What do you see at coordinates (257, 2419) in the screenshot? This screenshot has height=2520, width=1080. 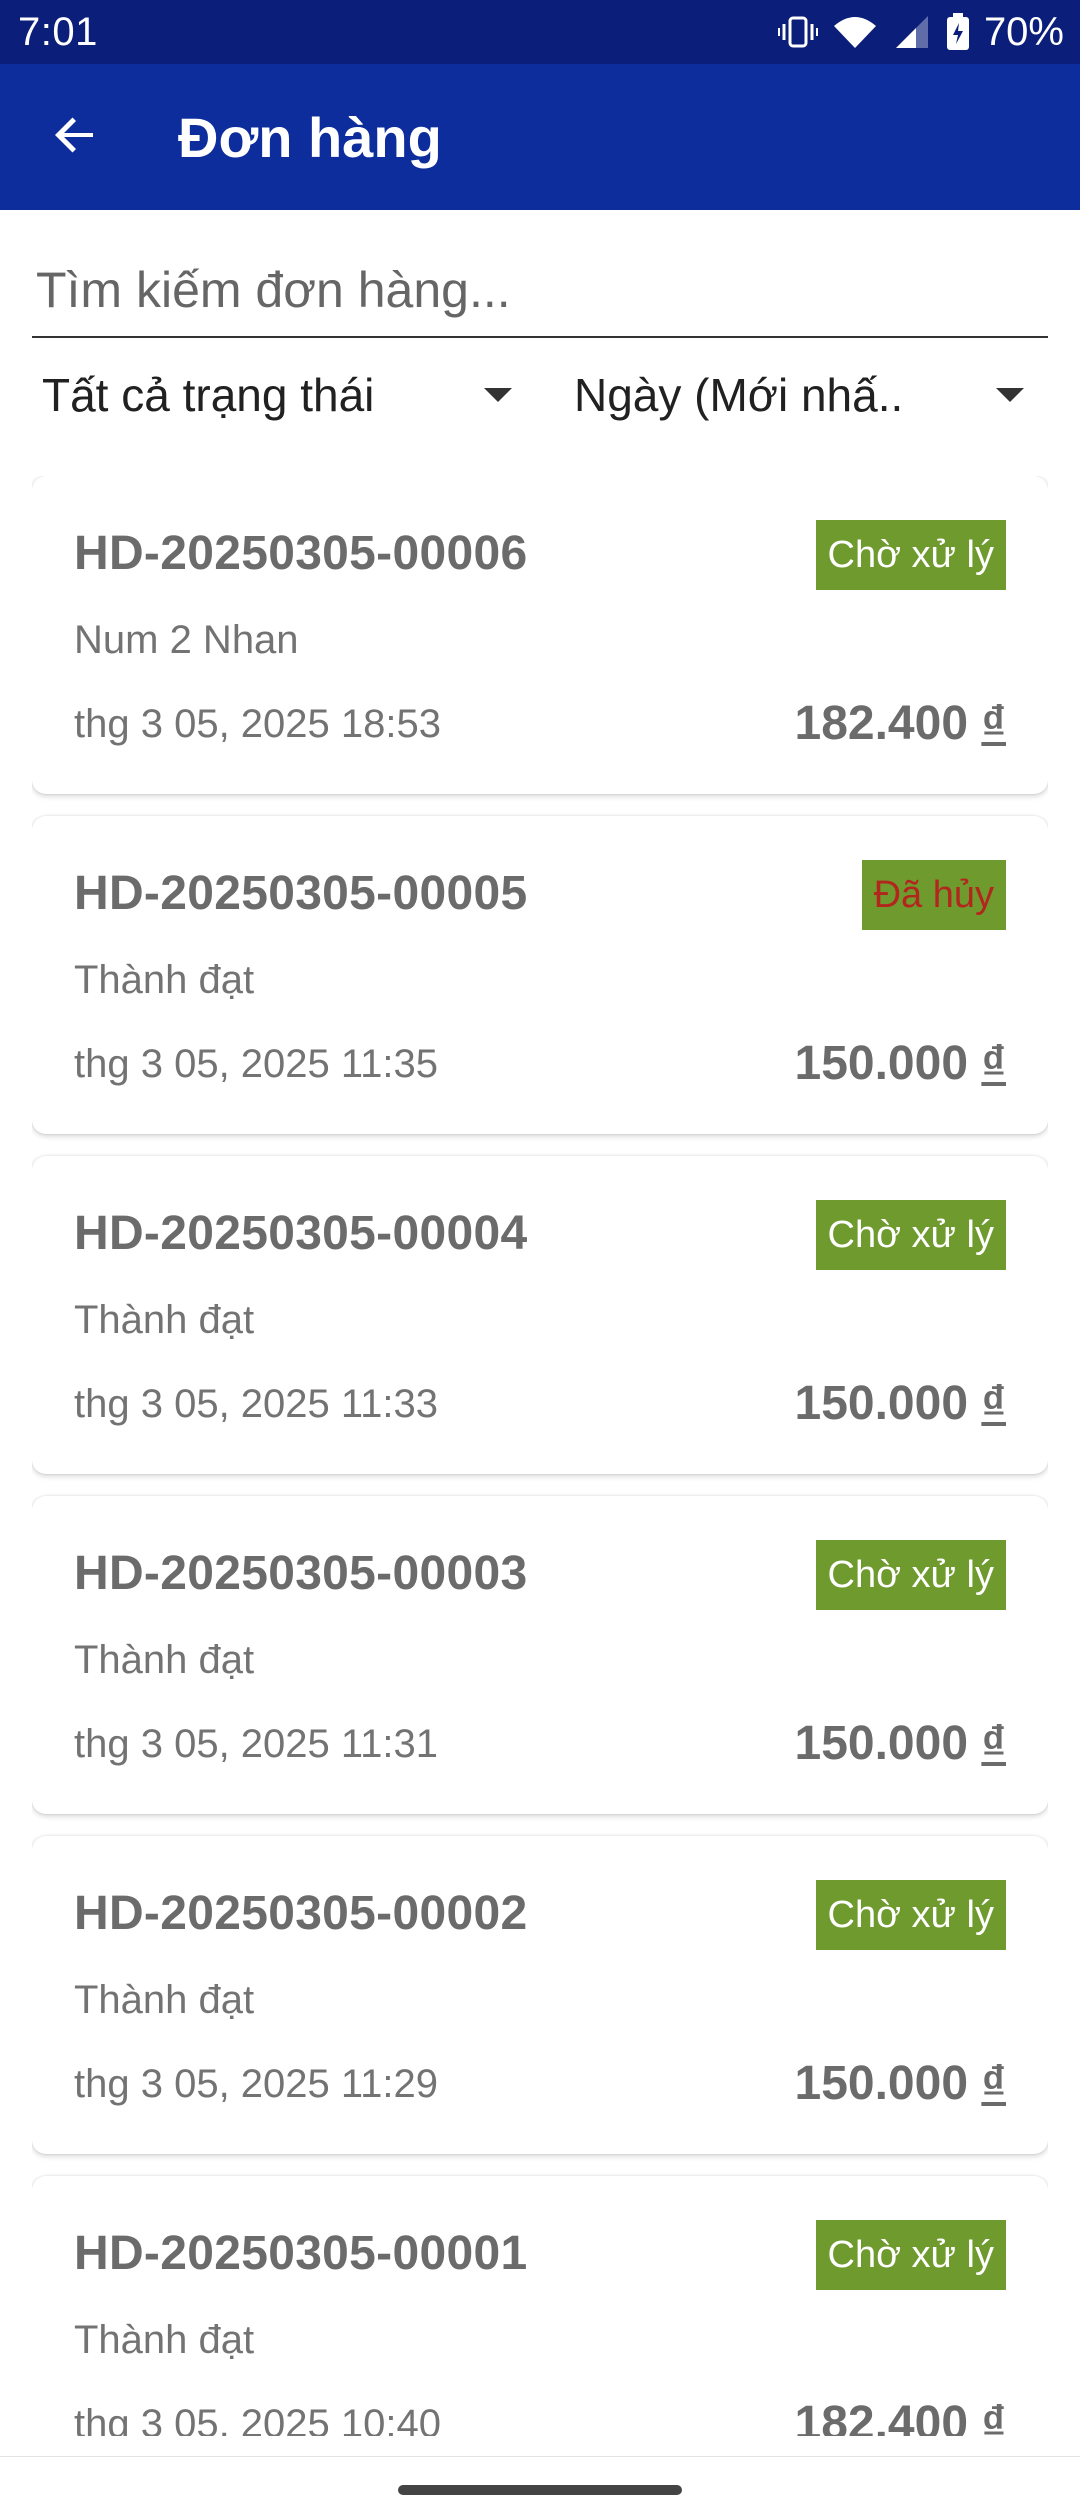 I see `order-date: thg 3 05, 2025 10:40` at bounding box center [257, 2419].